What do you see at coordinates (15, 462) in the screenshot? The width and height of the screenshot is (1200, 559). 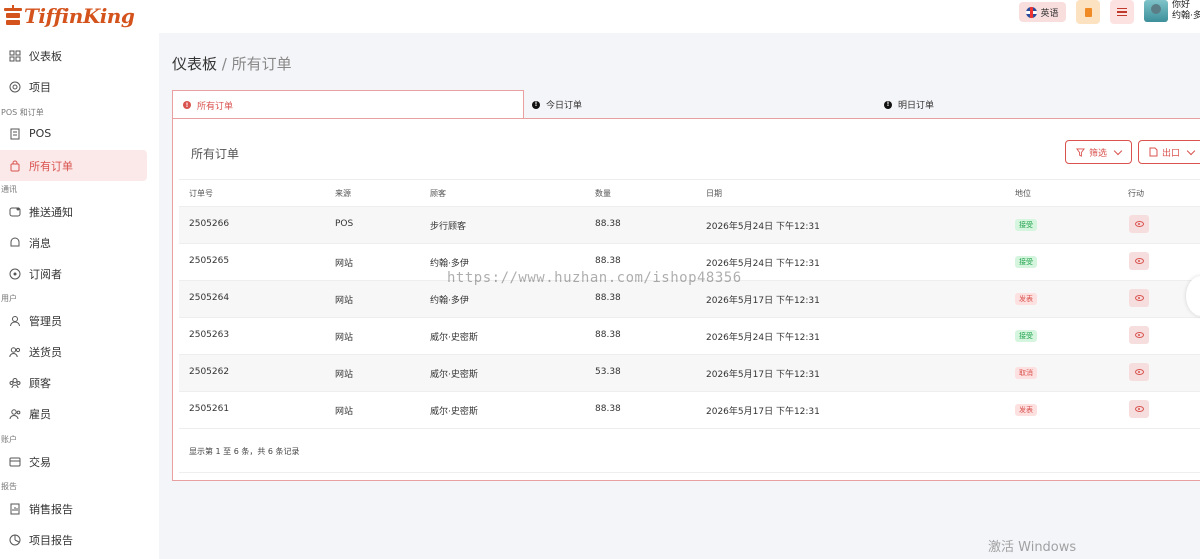 I see `transaction-icon` at bounding box center [15, 462].